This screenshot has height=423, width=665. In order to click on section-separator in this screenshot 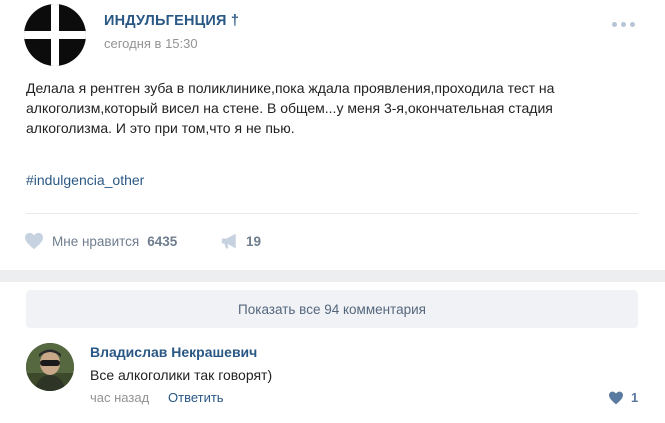, I will do `click(332, 276)`.